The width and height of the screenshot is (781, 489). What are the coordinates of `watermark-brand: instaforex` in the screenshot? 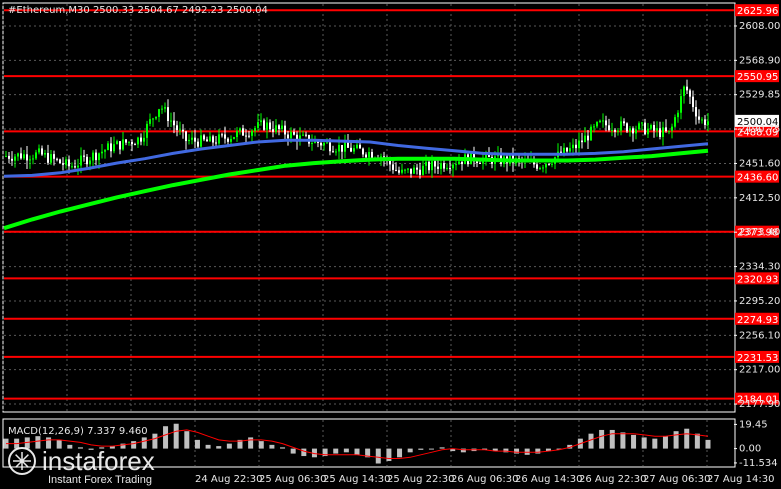 It's located at (98, 461).